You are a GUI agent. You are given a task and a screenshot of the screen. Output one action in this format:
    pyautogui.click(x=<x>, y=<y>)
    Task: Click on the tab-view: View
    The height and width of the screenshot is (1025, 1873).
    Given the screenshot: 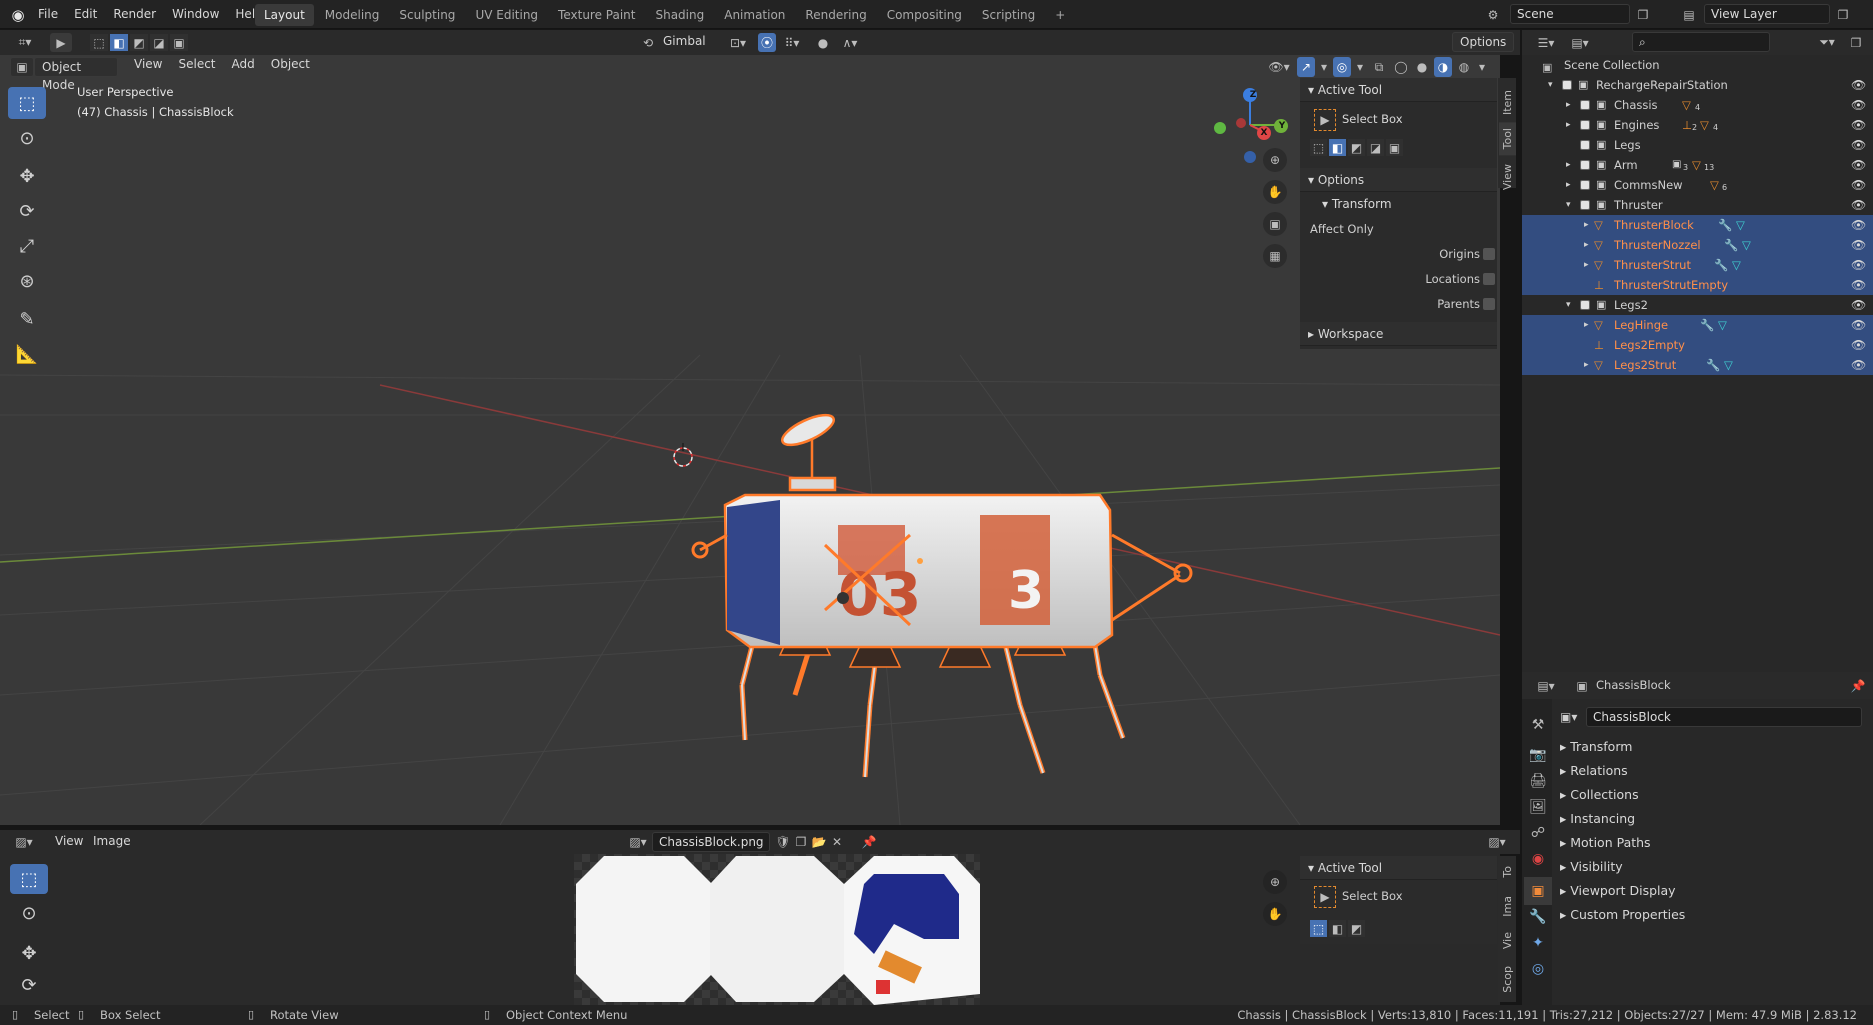 What is the action you would take?
    pyautogui.click(x=1507, y=177)
    